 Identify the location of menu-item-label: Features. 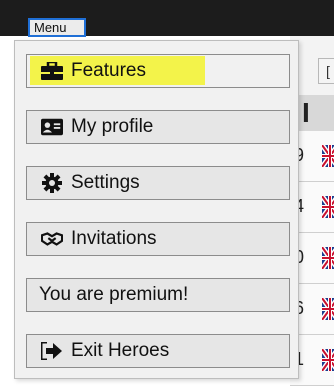
(108, 70).